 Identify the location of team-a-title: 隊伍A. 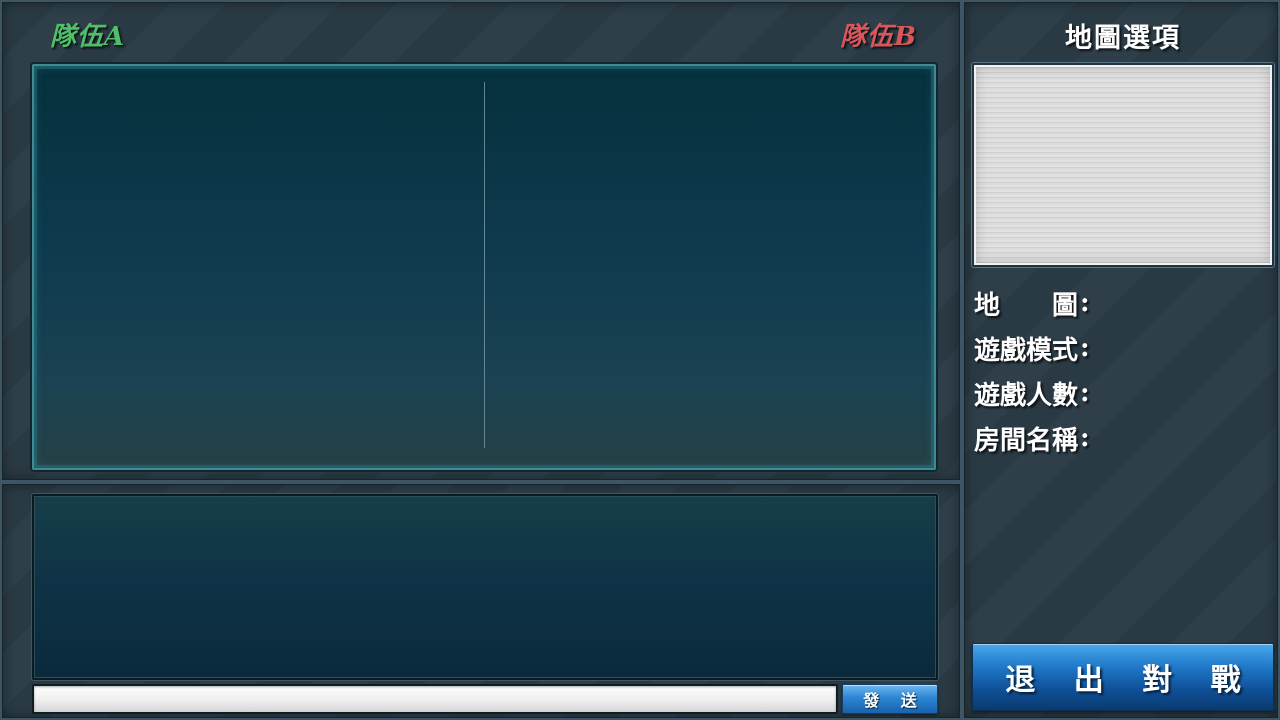
(88, 37).